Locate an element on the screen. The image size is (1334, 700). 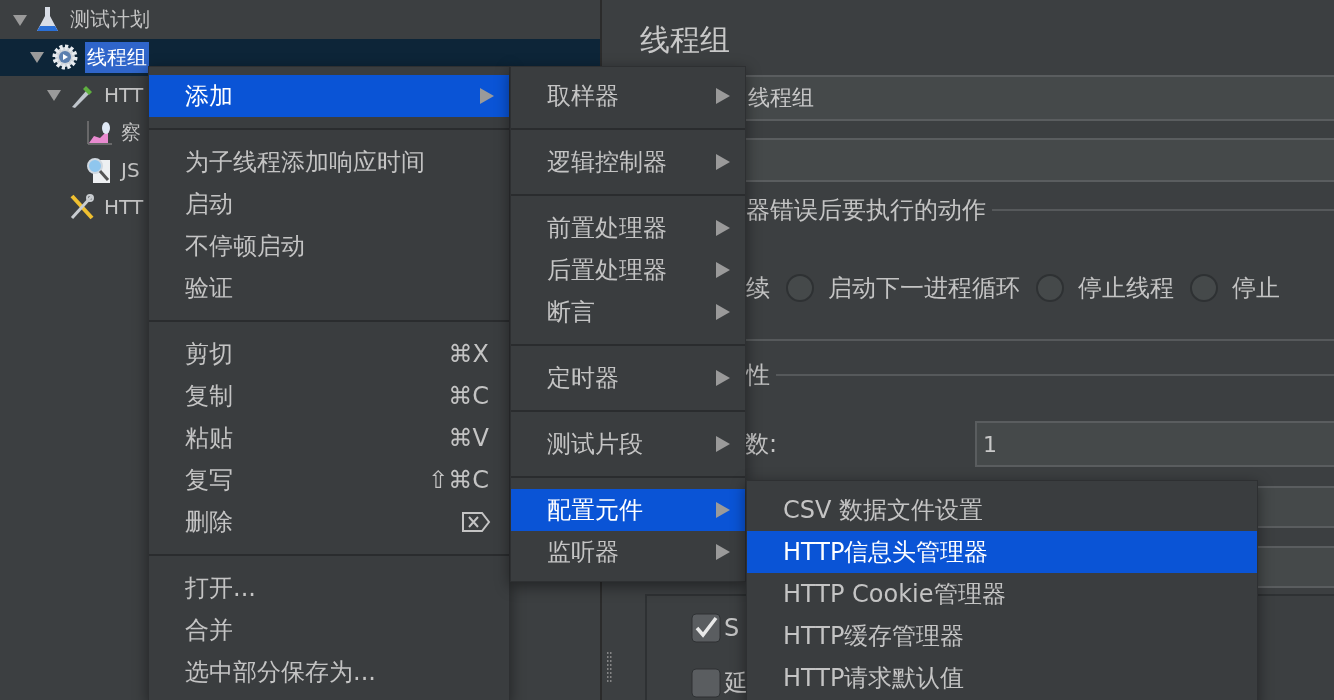
group-legend: 器错误后要执行的动作 is located at coordinates (866, 210).